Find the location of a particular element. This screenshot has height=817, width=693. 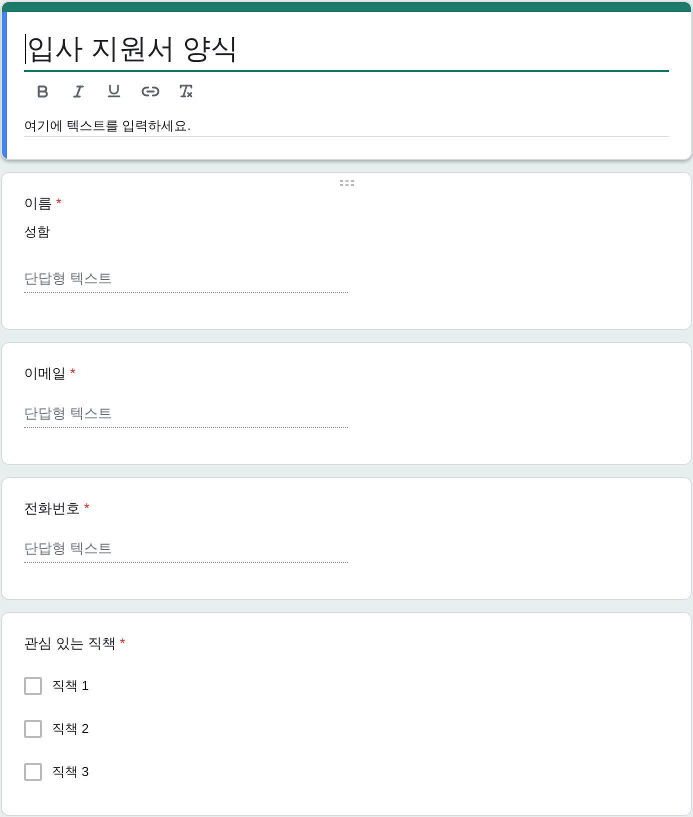

question-title: 전화번호 is located at coordinates (52, 508).